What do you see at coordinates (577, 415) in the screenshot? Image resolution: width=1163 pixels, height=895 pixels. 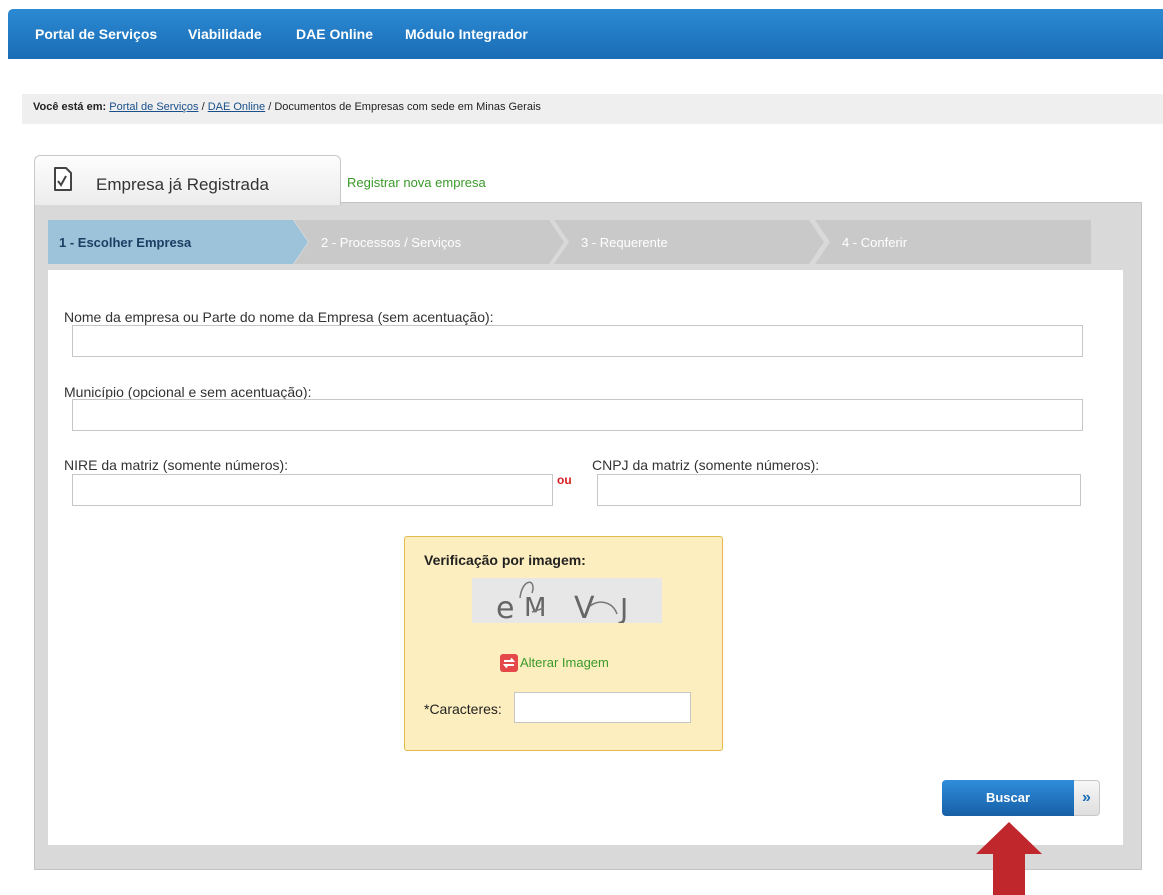 I see `municipality-input` at bounding box center [577, 415].